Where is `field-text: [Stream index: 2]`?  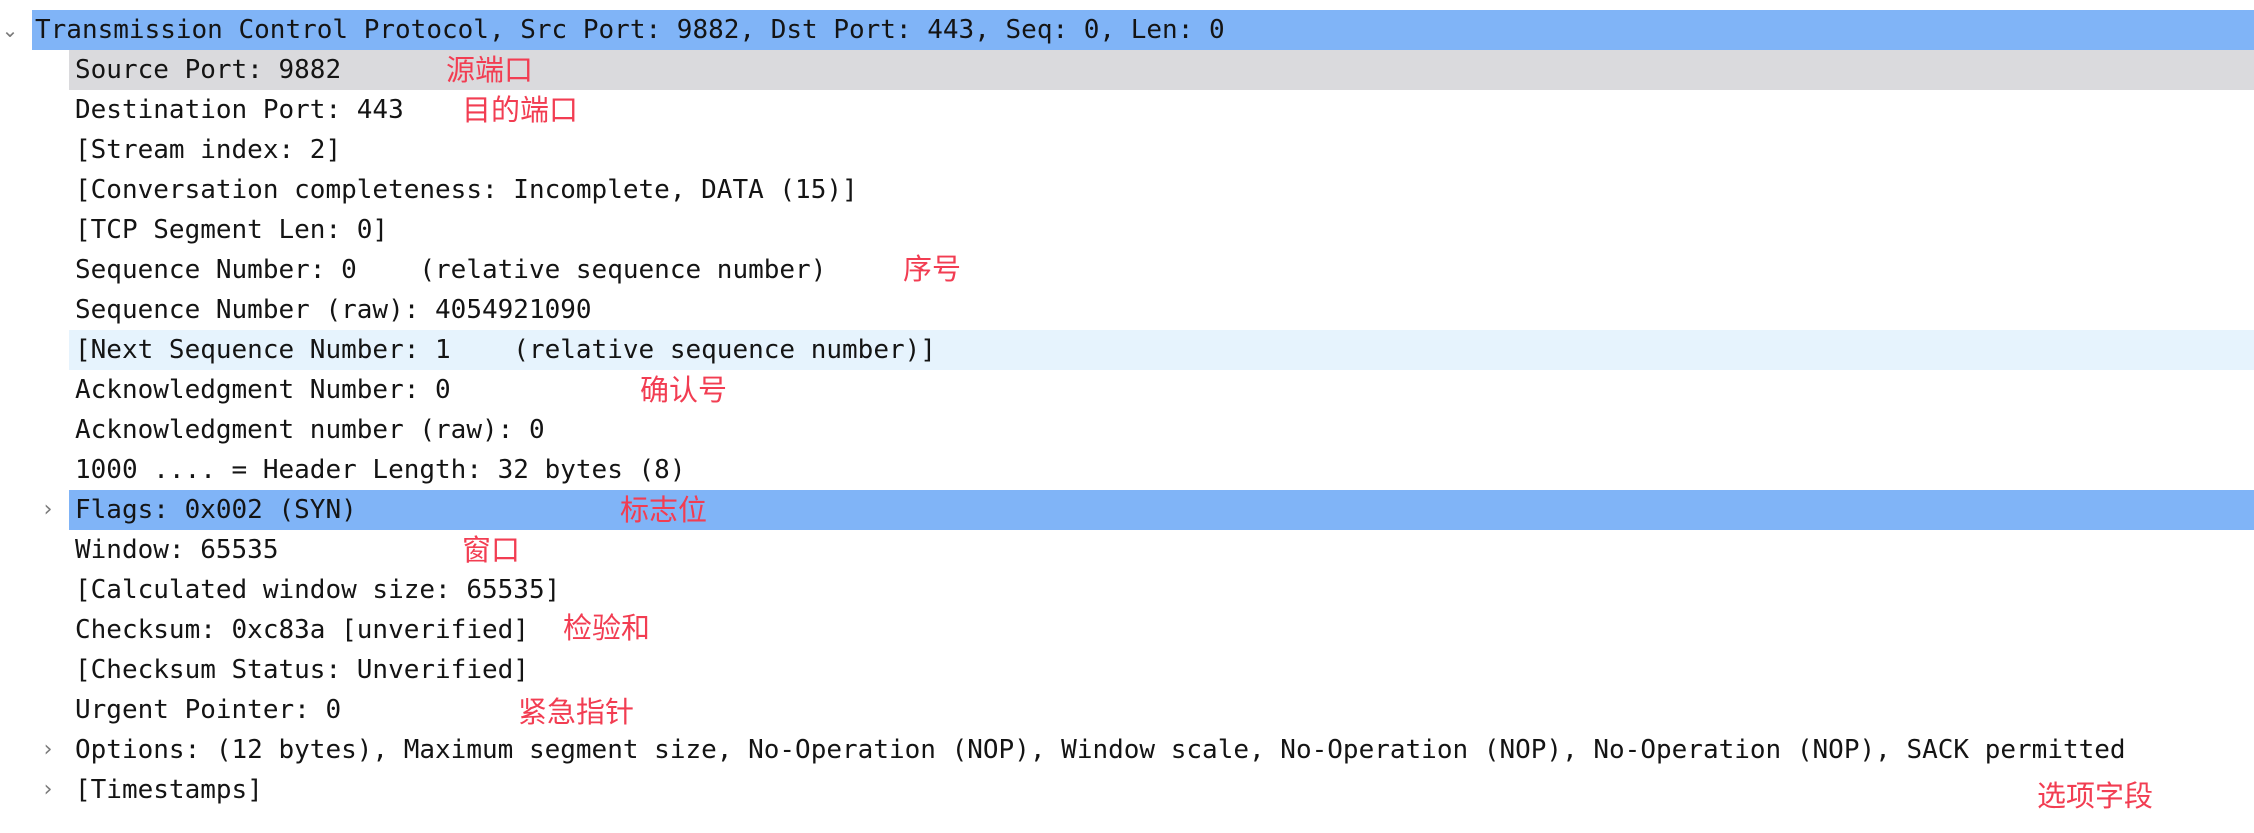 field-text: [Stream index: 2] is located at coordinates (208, 150).